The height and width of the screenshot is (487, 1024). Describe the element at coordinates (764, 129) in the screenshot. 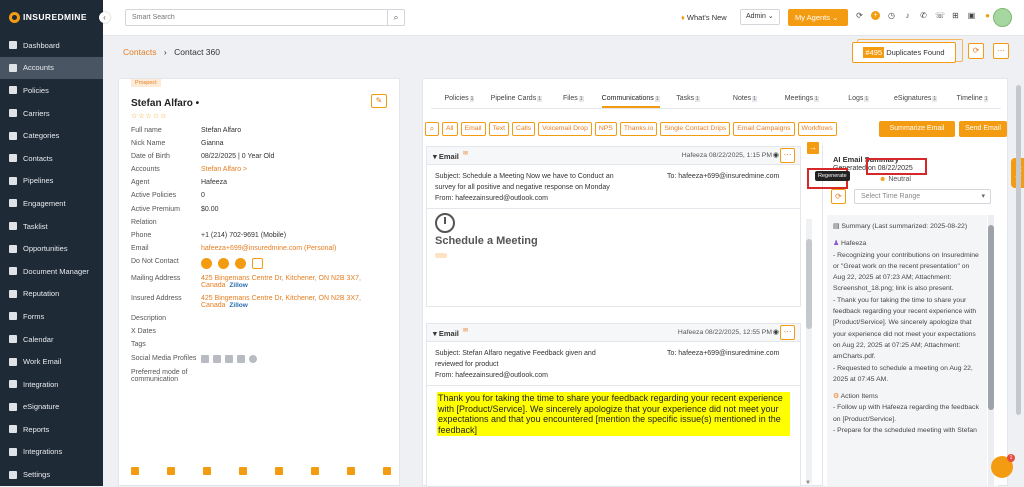

I see `filter-email-campaigns: Email Campaigns` at that location.